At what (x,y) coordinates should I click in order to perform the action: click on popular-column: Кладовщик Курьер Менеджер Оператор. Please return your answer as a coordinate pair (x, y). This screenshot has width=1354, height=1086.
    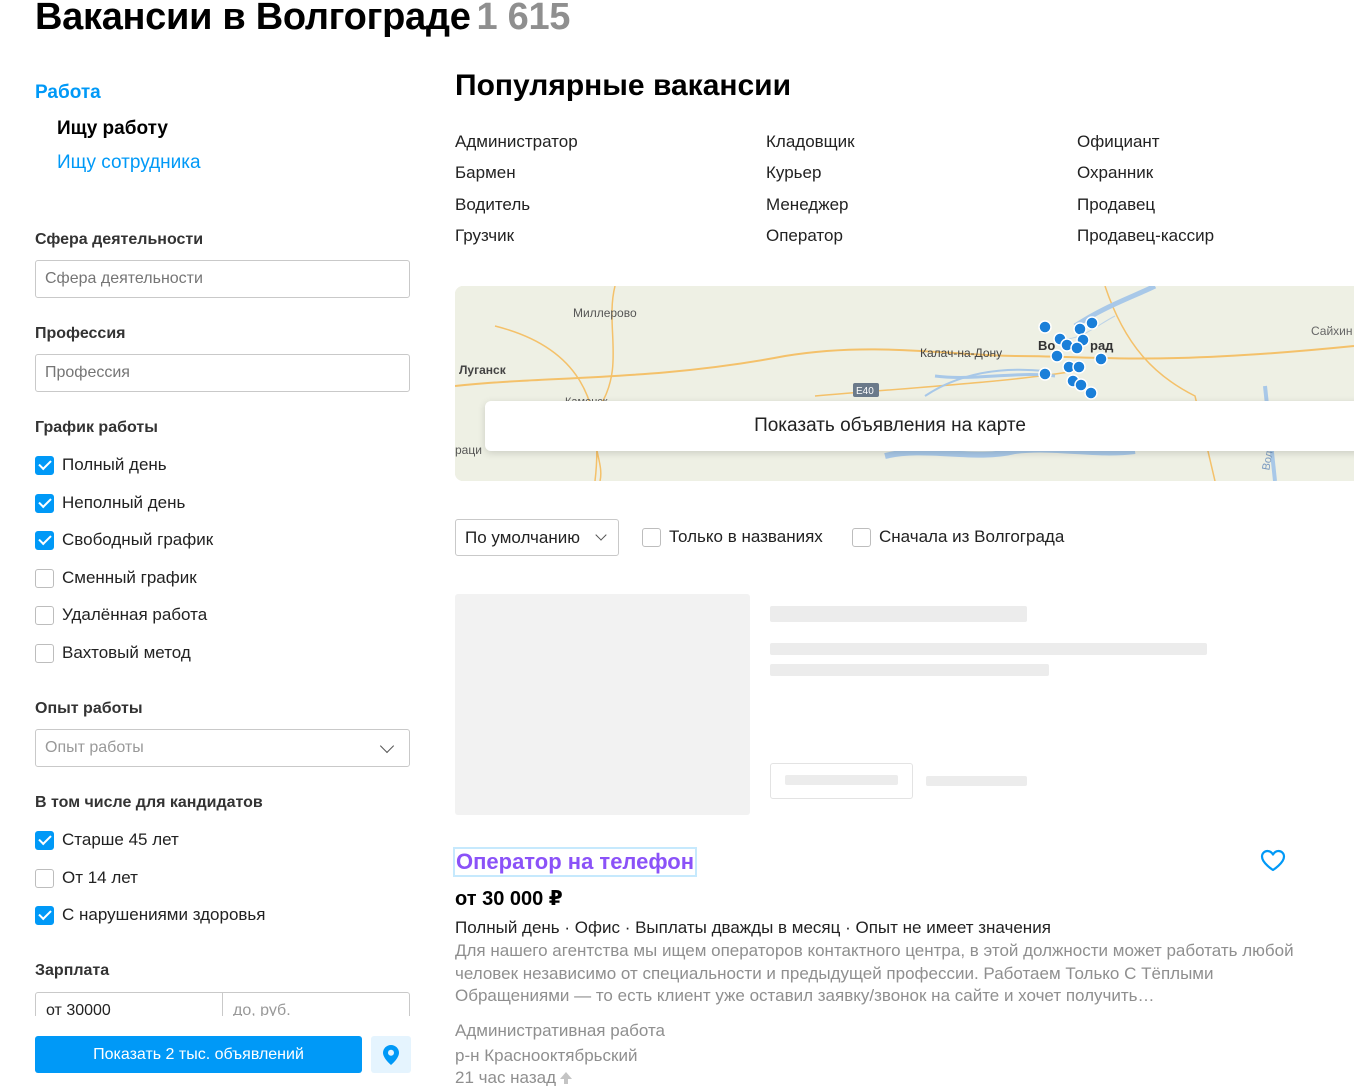
    Looking at the image, I should click on (810, 188).